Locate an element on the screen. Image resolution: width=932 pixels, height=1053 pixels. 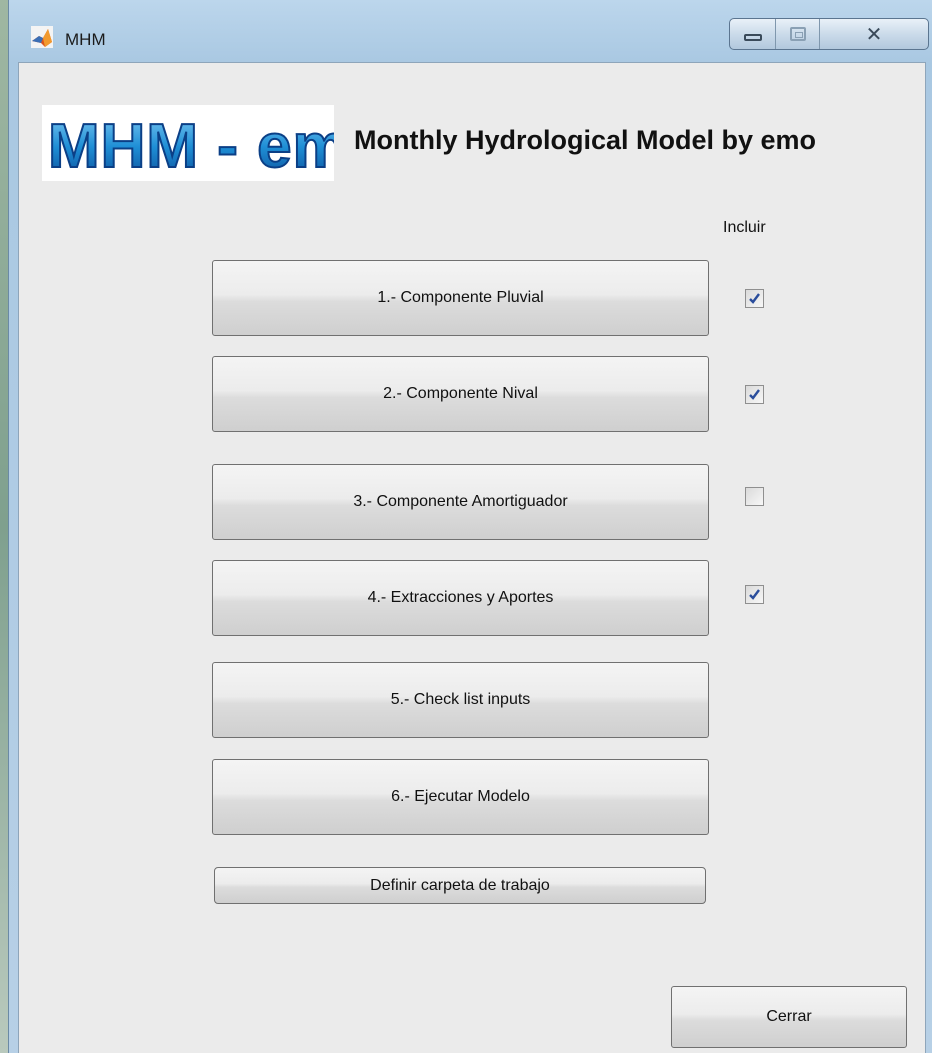
maximize-button is located at coordinates (798, 34).